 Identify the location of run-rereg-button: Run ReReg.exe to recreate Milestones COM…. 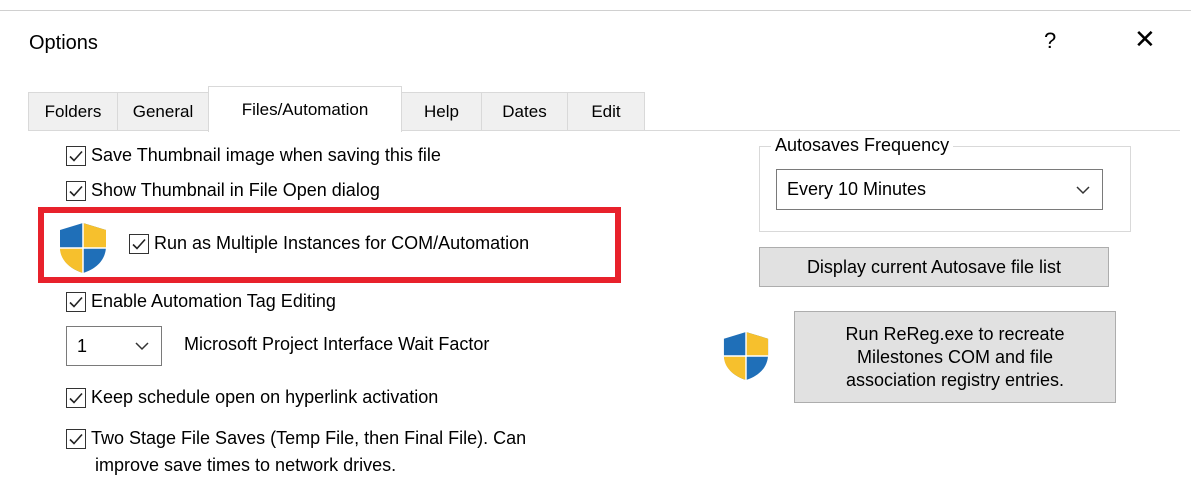
(955, 357).